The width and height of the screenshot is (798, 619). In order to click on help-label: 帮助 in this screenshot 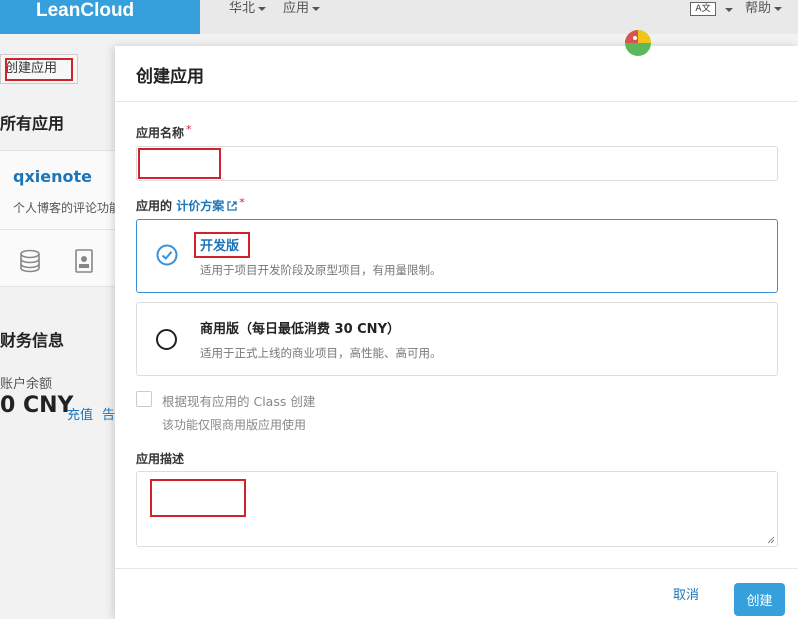, I will do `click(758, 8)`.